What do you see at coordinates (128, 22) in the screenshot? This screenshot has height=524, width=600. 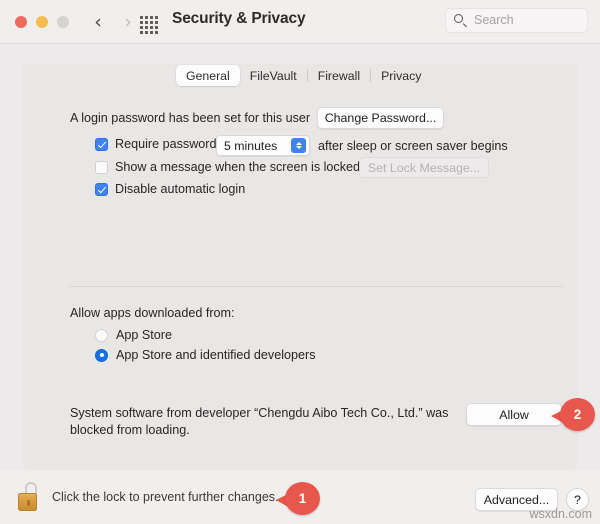 I see `forward-arrow-icon: ›` at bounding box center [128, 22].